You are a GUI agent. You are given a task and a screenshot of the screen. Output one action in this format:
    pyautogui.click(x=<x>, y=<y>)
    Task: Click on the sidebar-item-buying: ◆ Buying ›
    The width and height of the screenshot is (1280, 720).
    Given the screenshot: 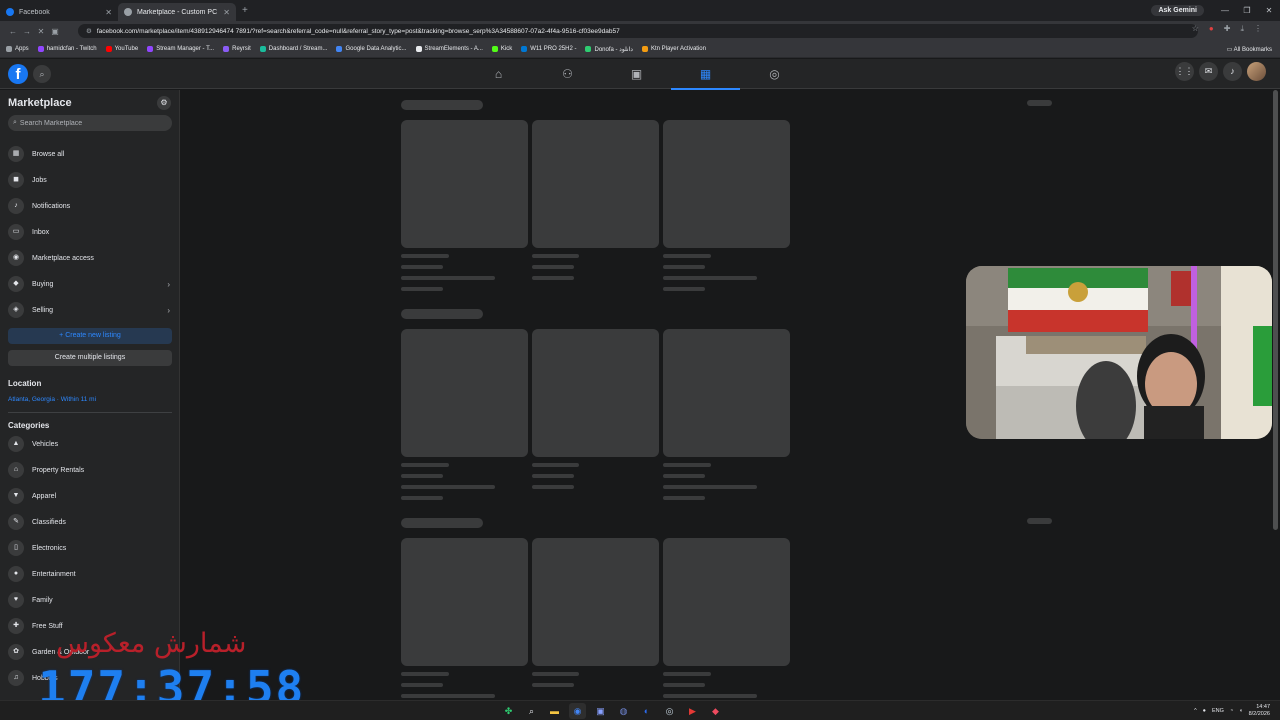 What is the action you would take?
    pyautogui.click(x=90, y=284)
    